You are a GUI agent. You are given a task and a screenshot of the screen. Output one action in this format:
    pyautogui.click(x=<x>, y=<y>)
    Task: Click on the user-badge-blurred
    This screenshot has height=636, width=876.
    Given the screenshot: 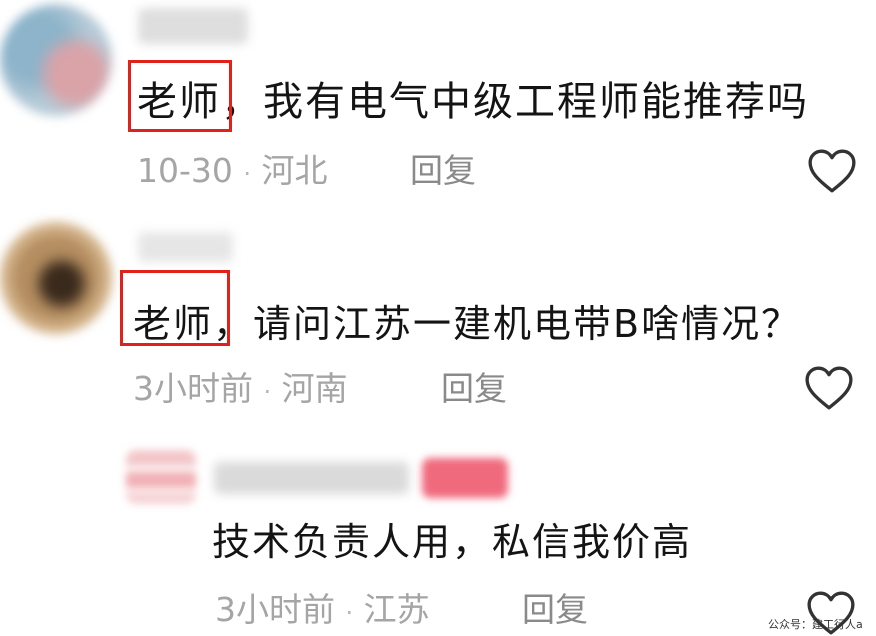 What is the action you would take?
    pyautogui.click(x=465, y=478)
    